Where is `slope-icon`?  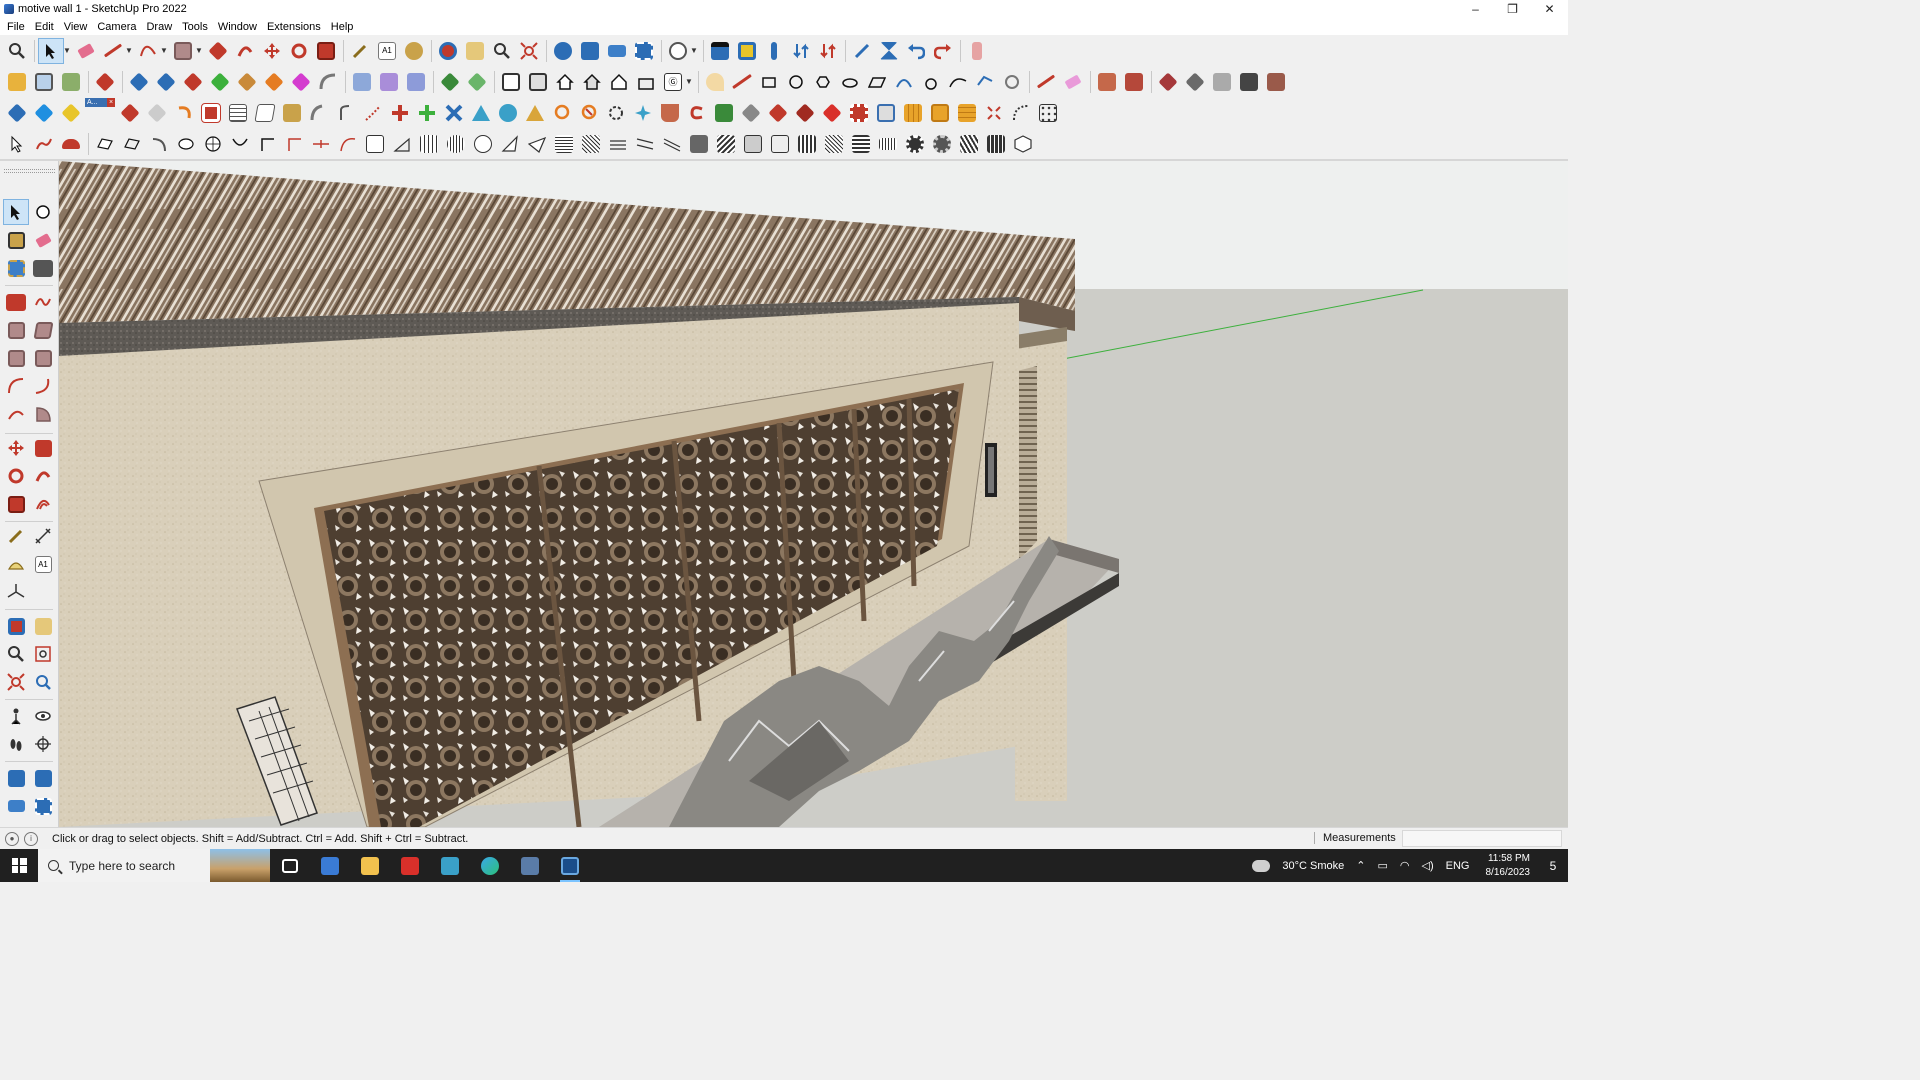
slope-icon is located at coordinates (402, 144).